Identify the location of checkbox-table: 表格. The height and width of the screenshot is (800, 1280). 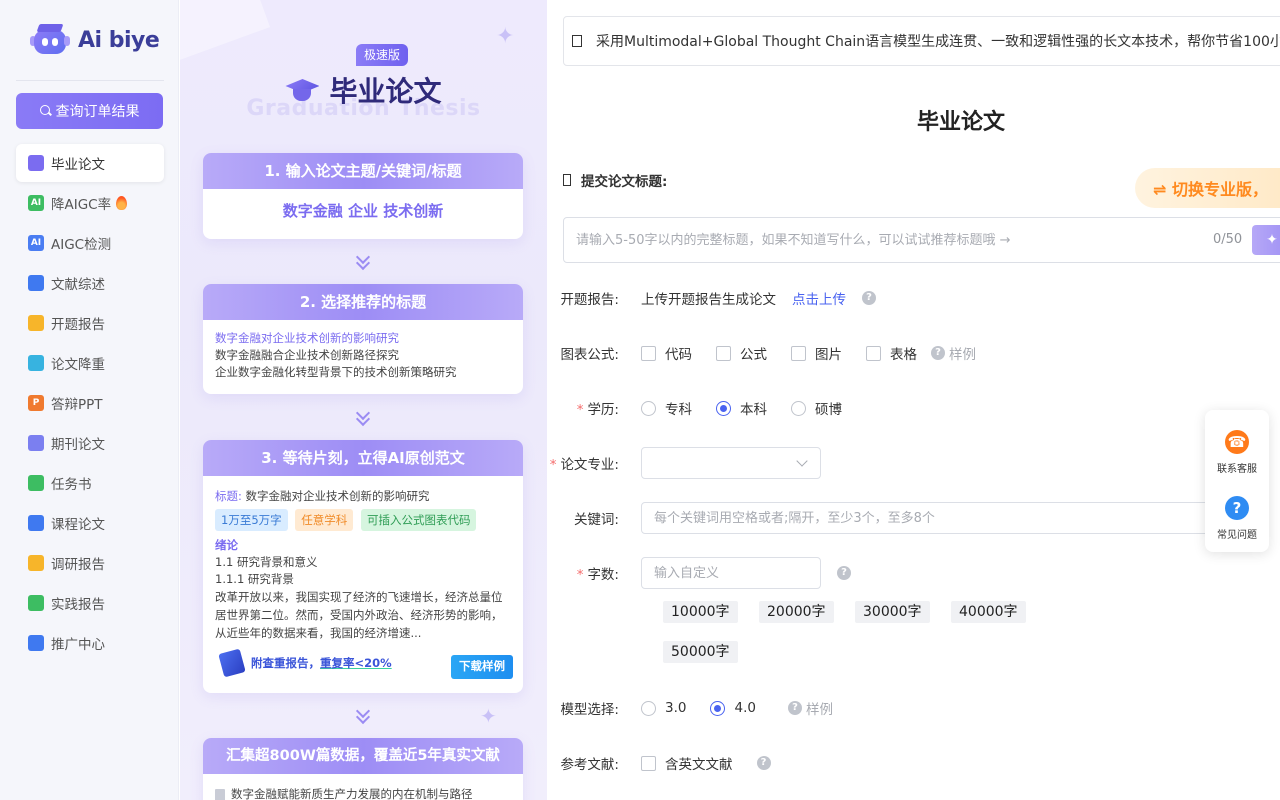
(891, 353).